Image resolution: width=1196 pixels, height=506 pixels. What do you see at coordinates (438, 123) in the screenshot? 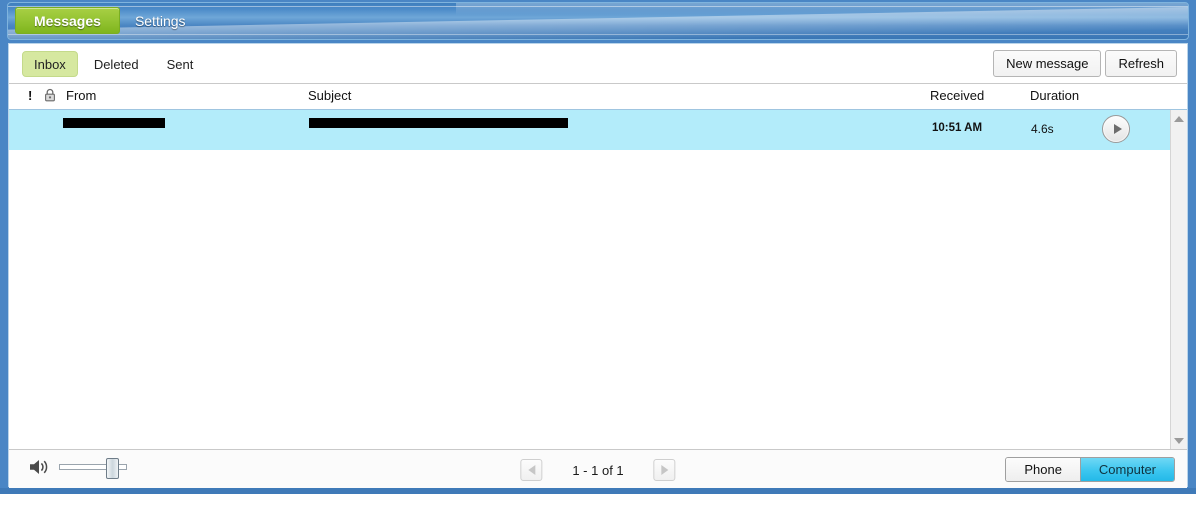
I see `message-subject-redacted` at bounding box center [438, 123].